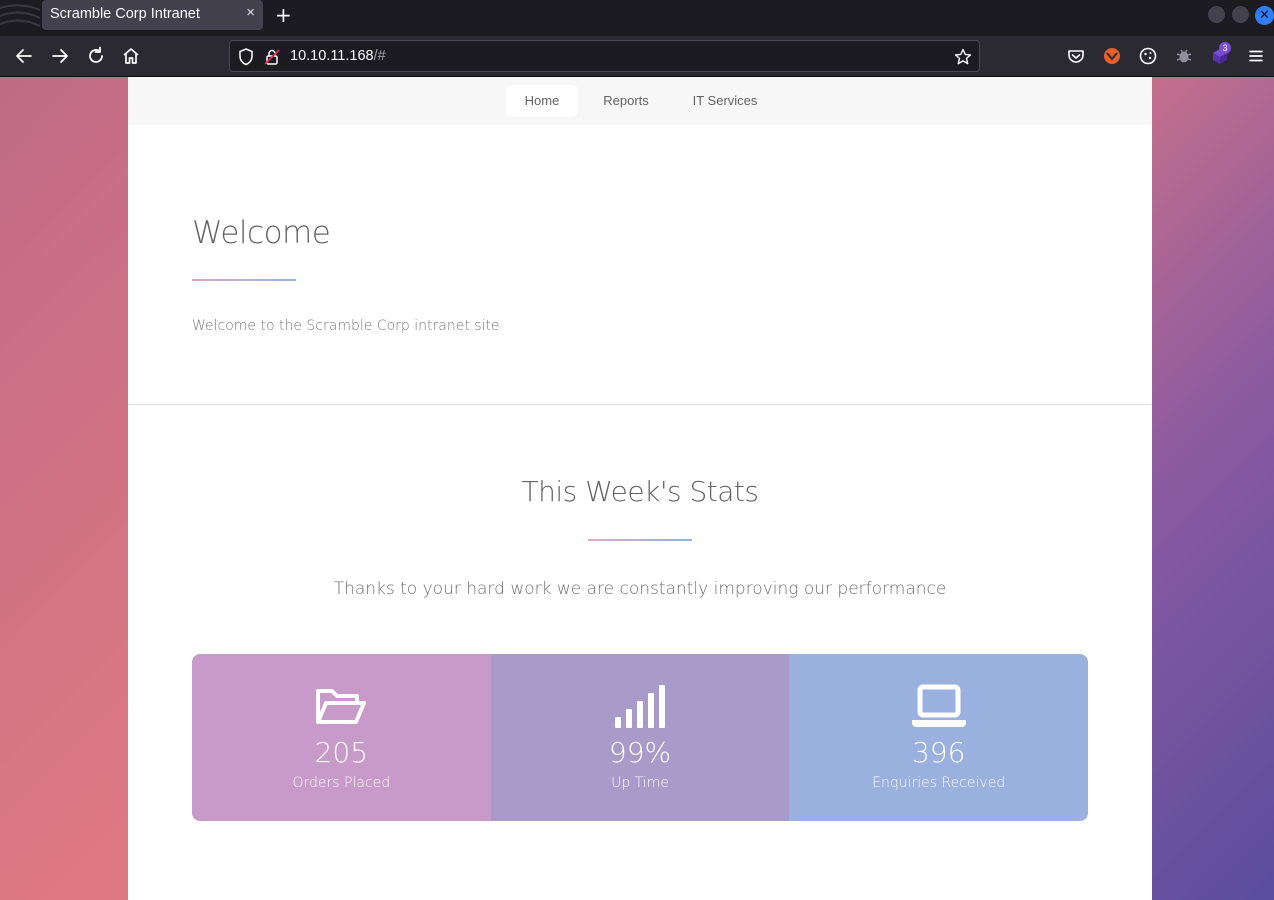 The height and width of the screenshot is (900, 1274). I want to click on stat-up-time: 99% Up Time, so click(640, 737).